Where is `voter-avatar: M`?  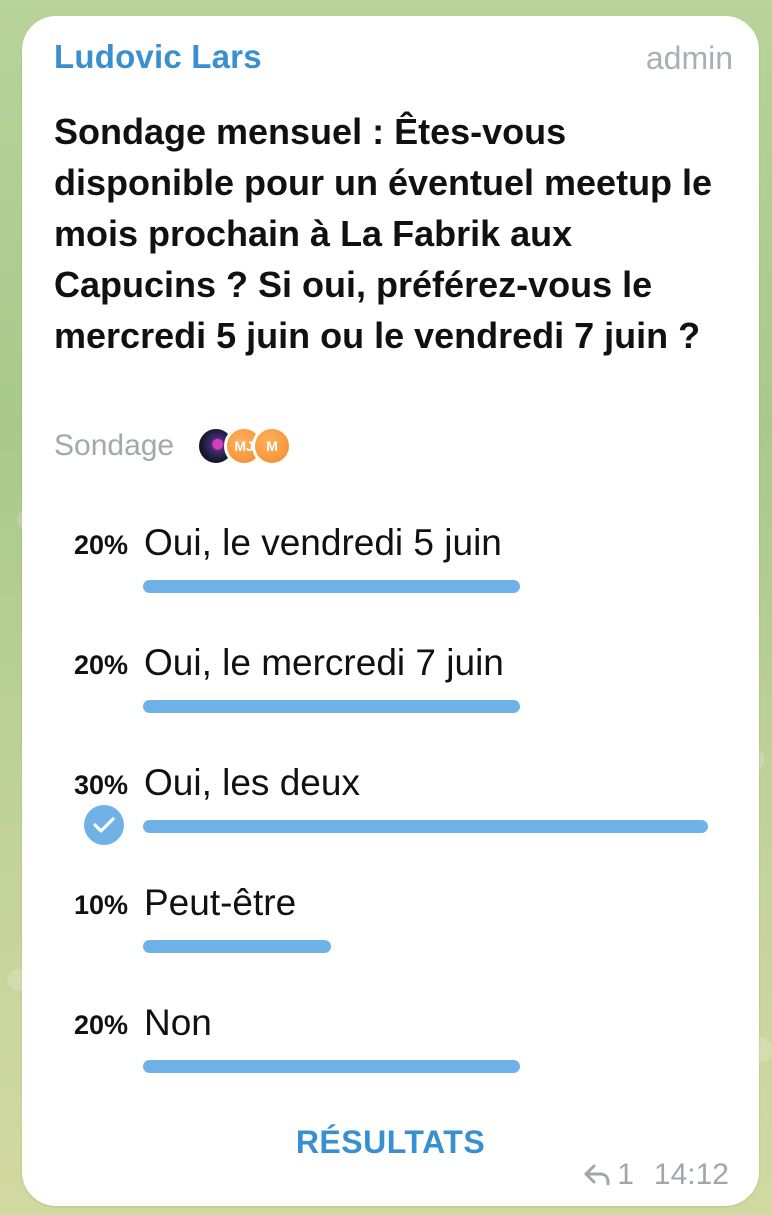
voter-avatar: M is located at coordinates (272, 446).